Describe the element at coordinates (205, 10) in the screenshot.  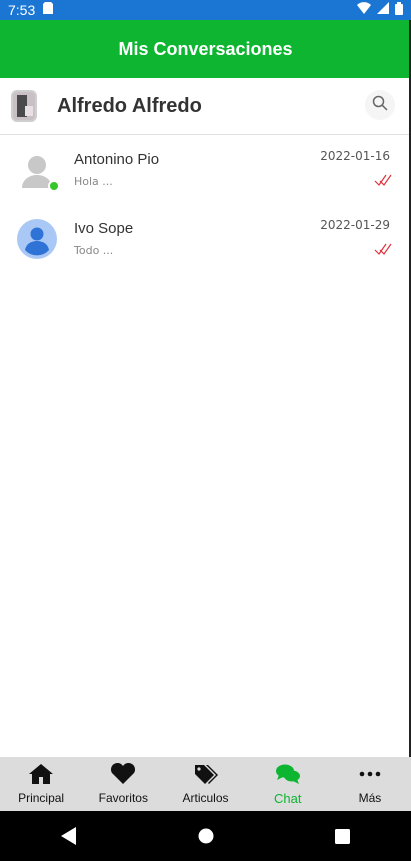
I see `status-bar: 7:53` at that location.